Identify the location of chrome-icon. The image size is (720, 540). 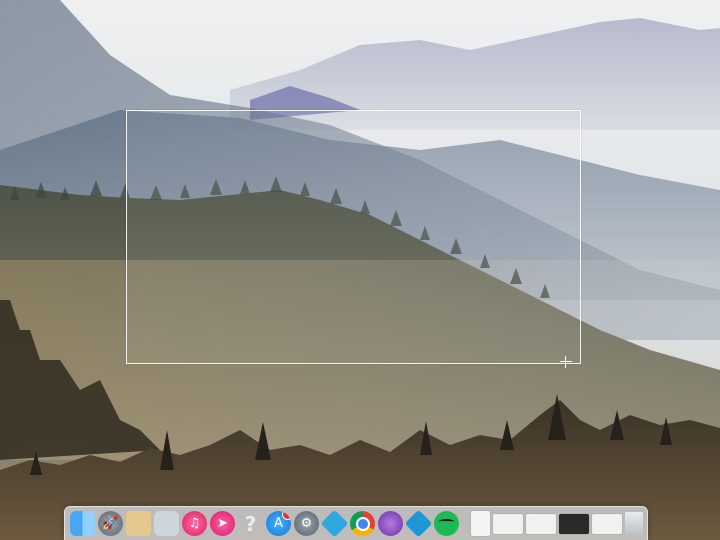
(362, 523).